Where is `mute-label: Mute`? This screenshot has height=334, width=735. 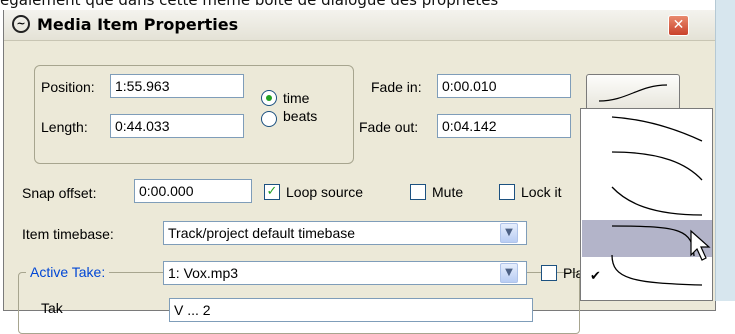 mute-label: Mute is located at coordinates (448, 192).